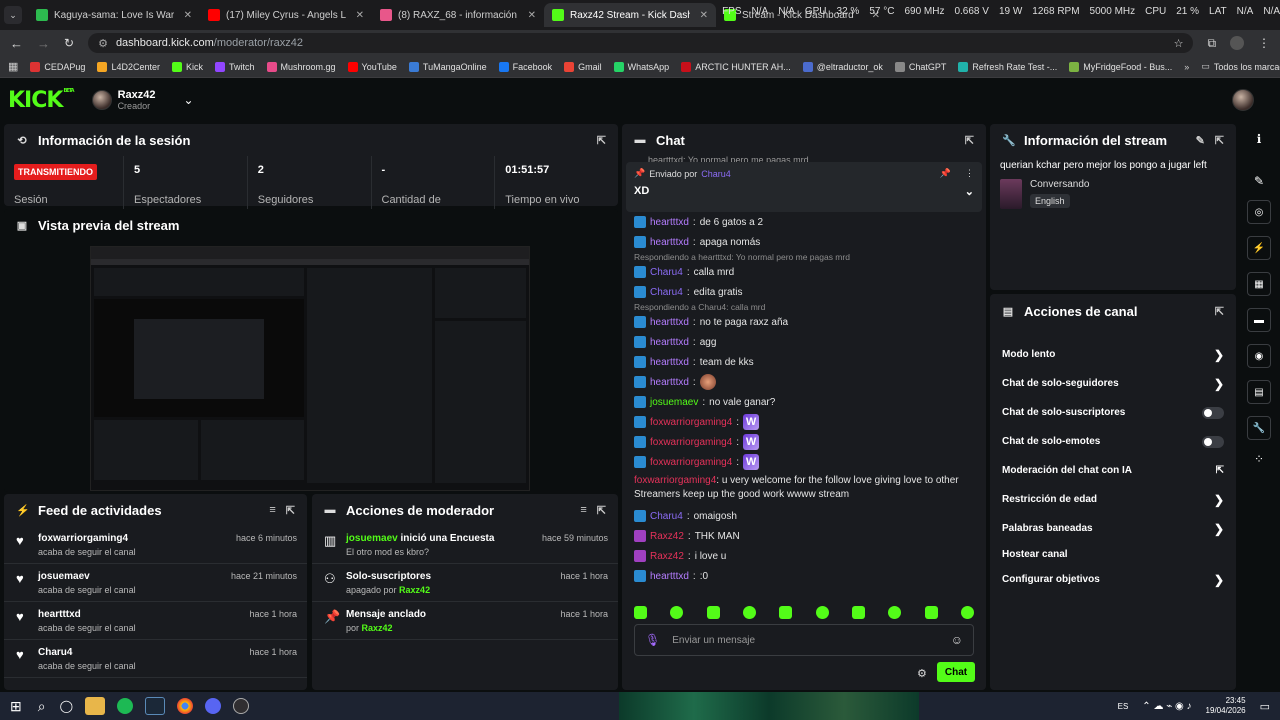 This screenshot has width=1280, height=720. Describe the element at coordinates (1113, 528) in the screenshot. I see `channel-action-item: Palabras baneadas ❯` at that location.